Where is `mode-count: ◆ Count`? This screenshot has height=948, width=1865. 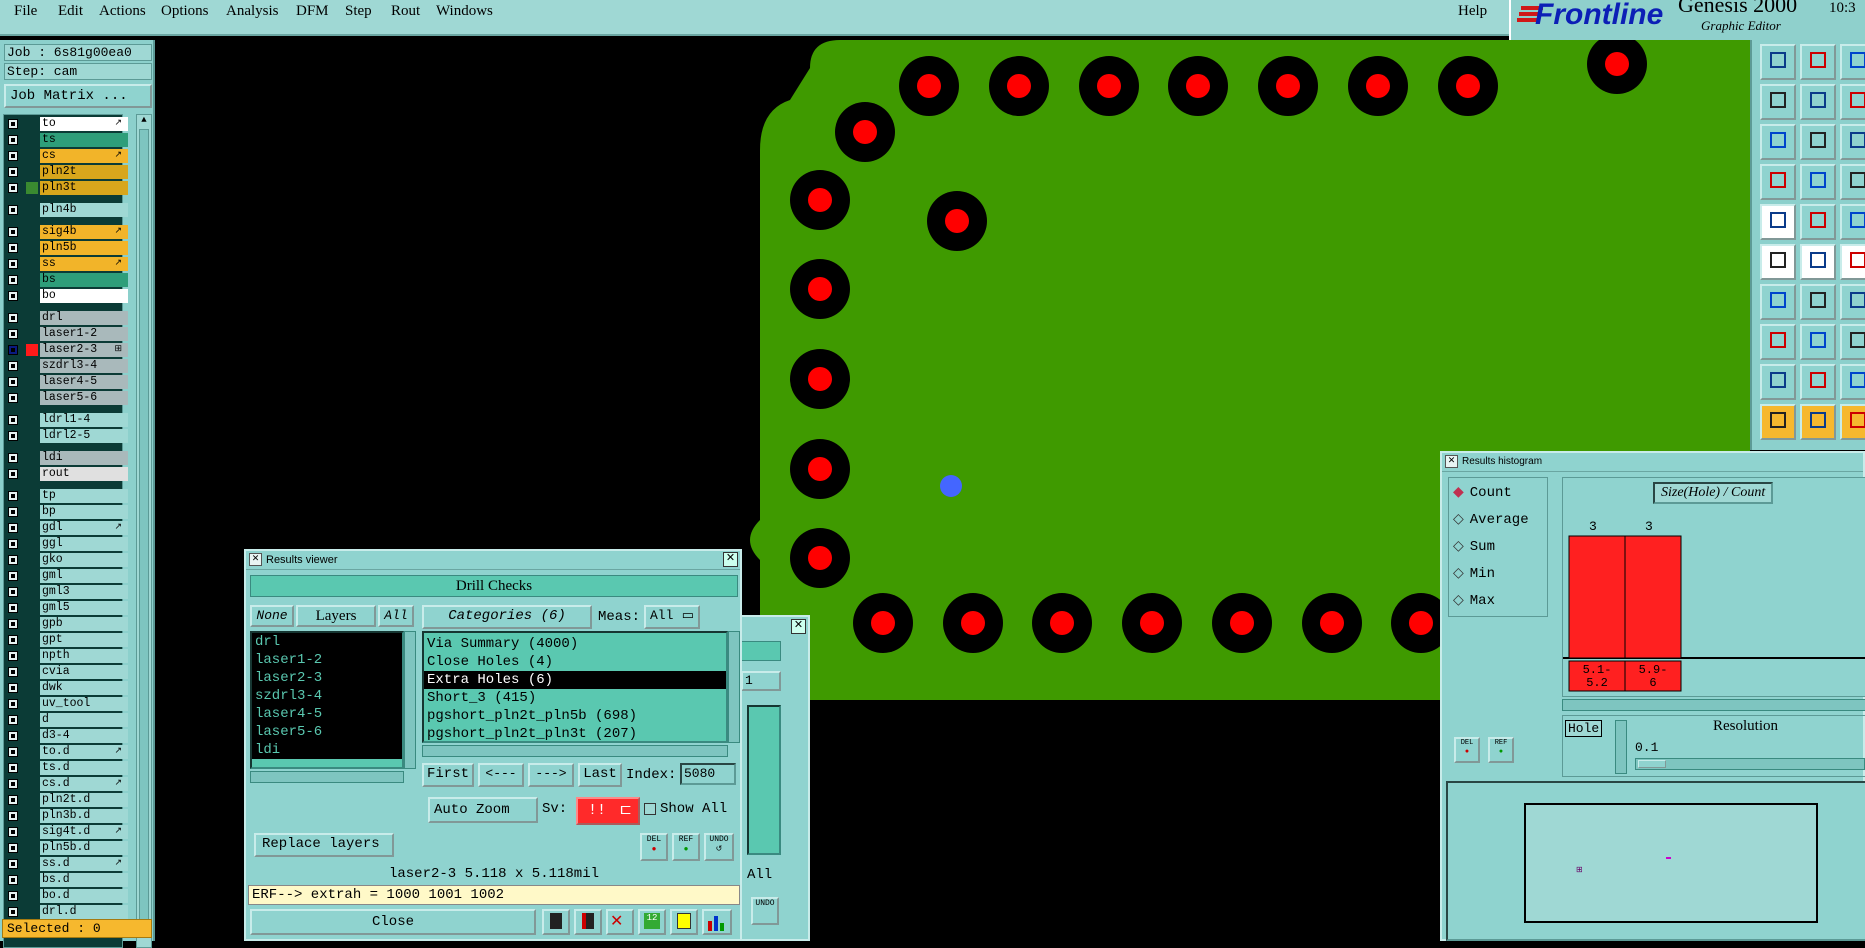 mode-count: ◆ Count is located at coordinates (1482, 492).